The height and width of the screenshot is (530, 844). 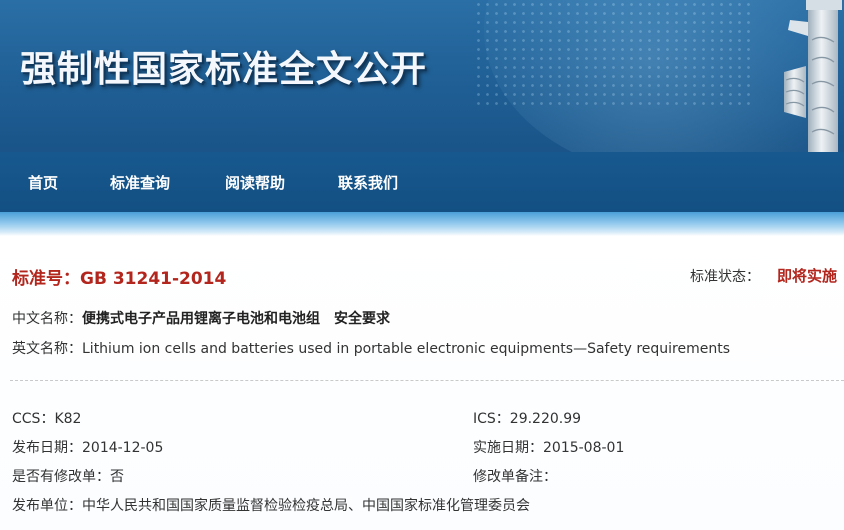 I want to click on publish-date-row: 发布日期：2014-12-05, so click(x=87, y=447).